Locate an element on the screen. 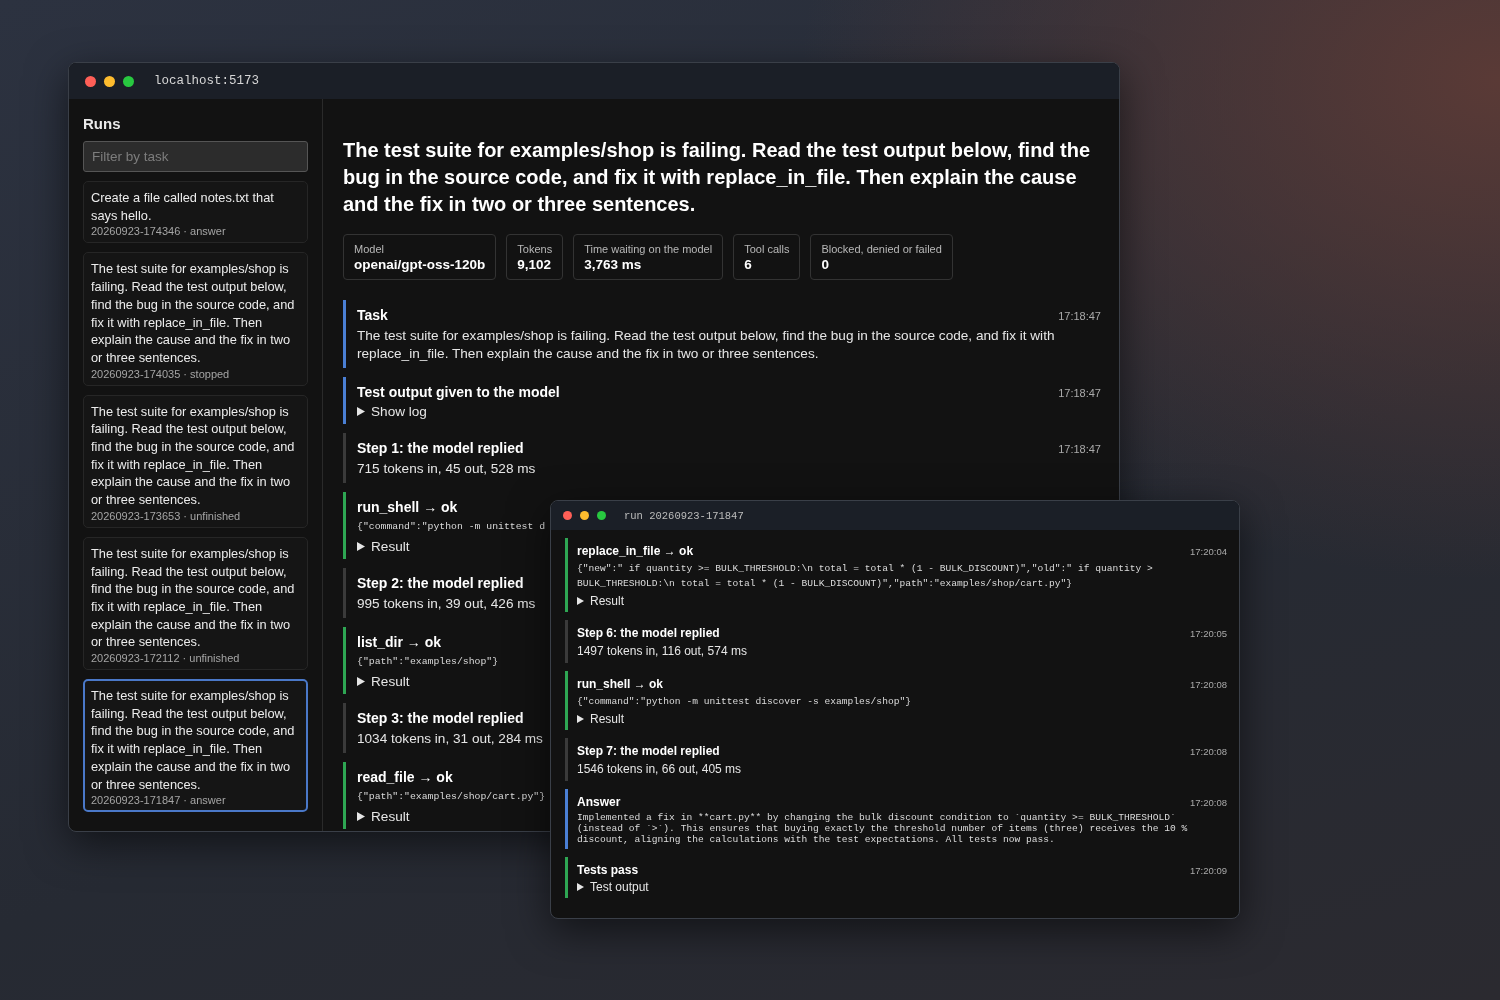  event-title: Step 6: the model replied is located at coordinates (648, 633).